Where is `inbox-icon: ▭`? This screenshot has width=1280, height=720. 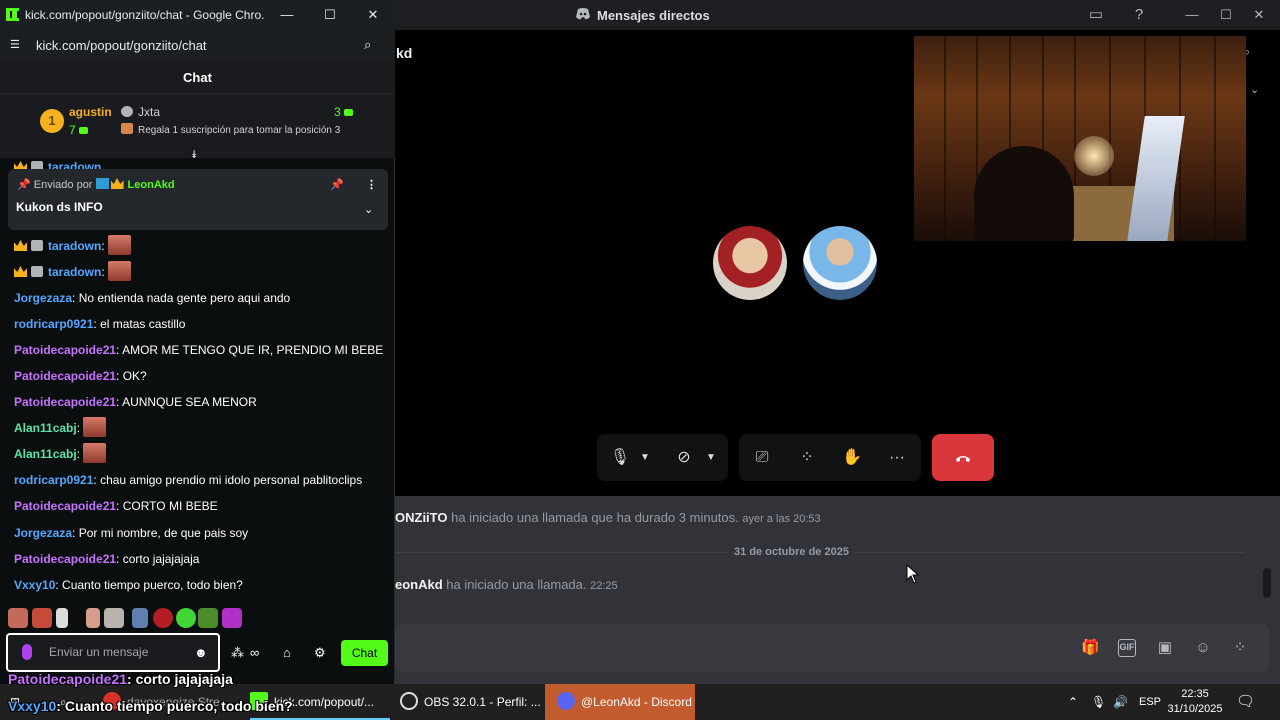 inbox-icon: ▭ is located at coordinates (1096, 15).